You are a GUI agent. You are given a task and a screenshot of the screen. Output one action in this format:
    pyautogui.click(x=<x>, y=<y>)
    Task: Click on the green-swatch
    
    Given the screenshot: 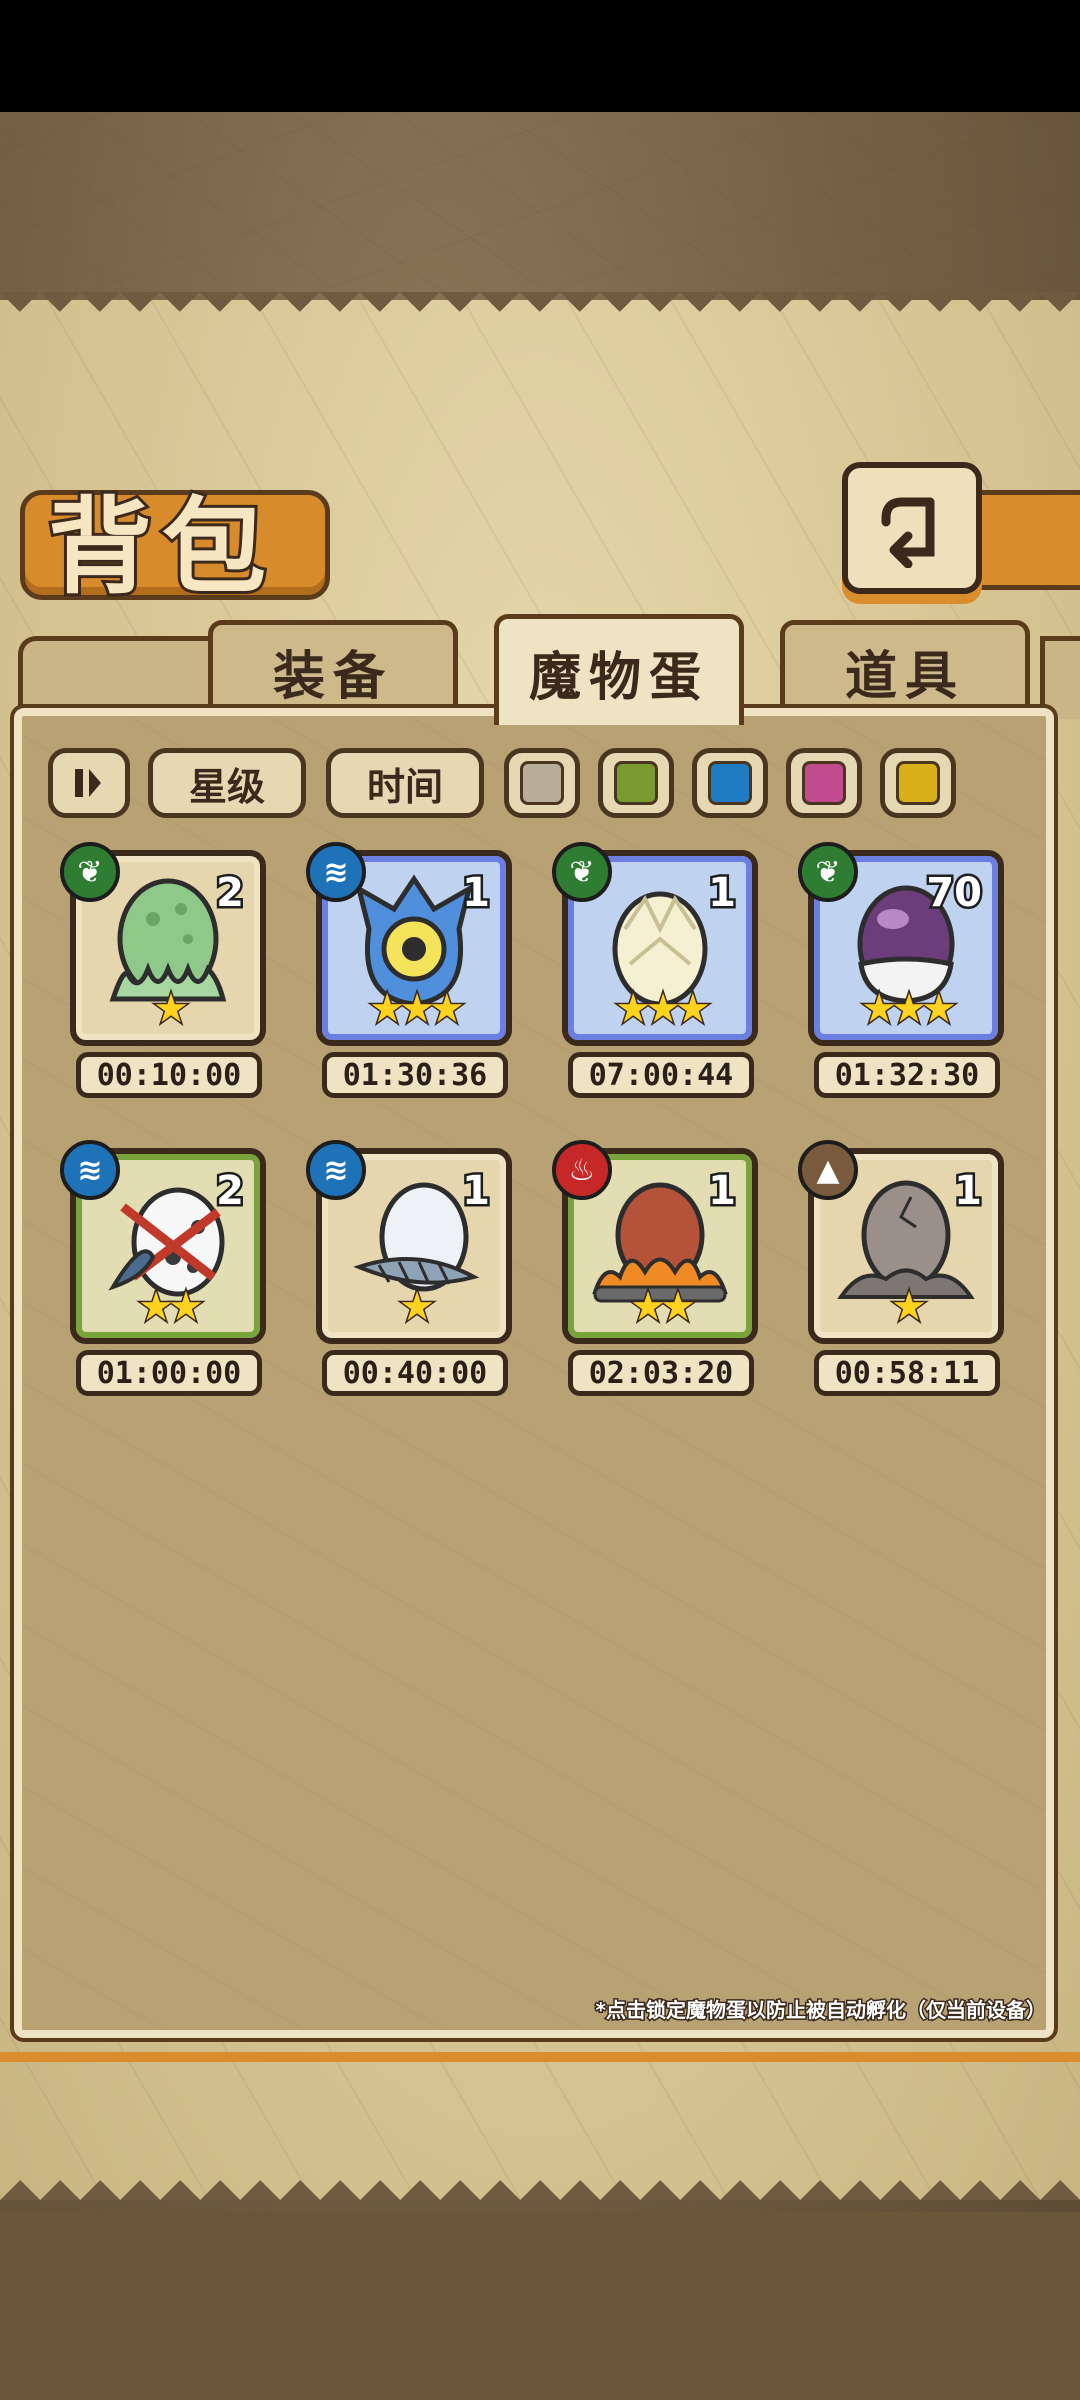 What is the action you would take?
    pyautogui.click(x=636, y=783)
    